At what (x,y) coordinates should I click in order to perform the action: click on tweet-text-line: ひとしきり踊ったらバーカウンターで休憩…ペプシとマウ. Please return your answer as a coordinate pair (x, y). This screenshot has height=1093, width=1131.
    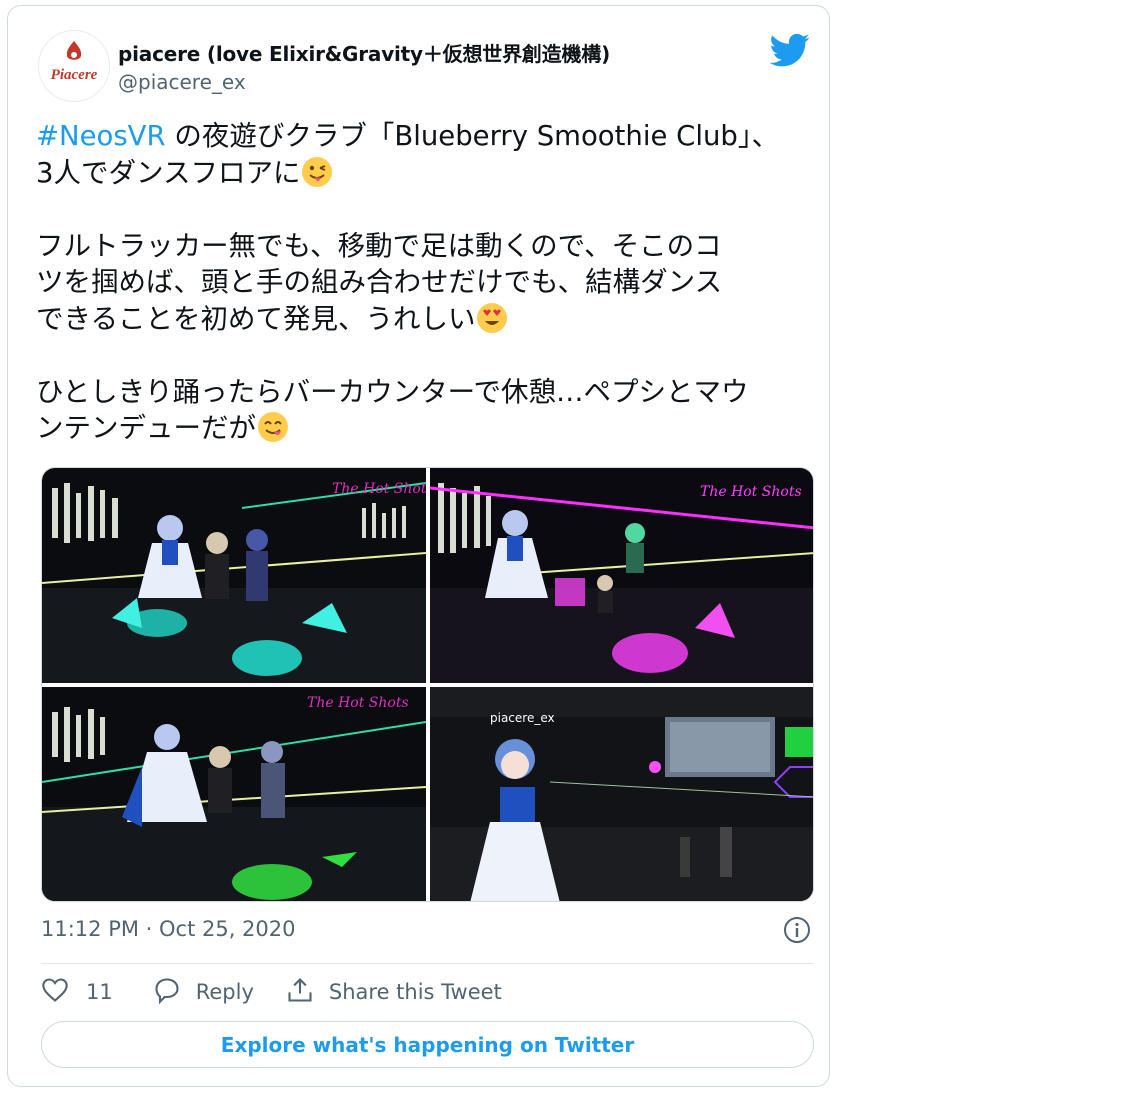
    Looking at the image, I should click on (392, 391).